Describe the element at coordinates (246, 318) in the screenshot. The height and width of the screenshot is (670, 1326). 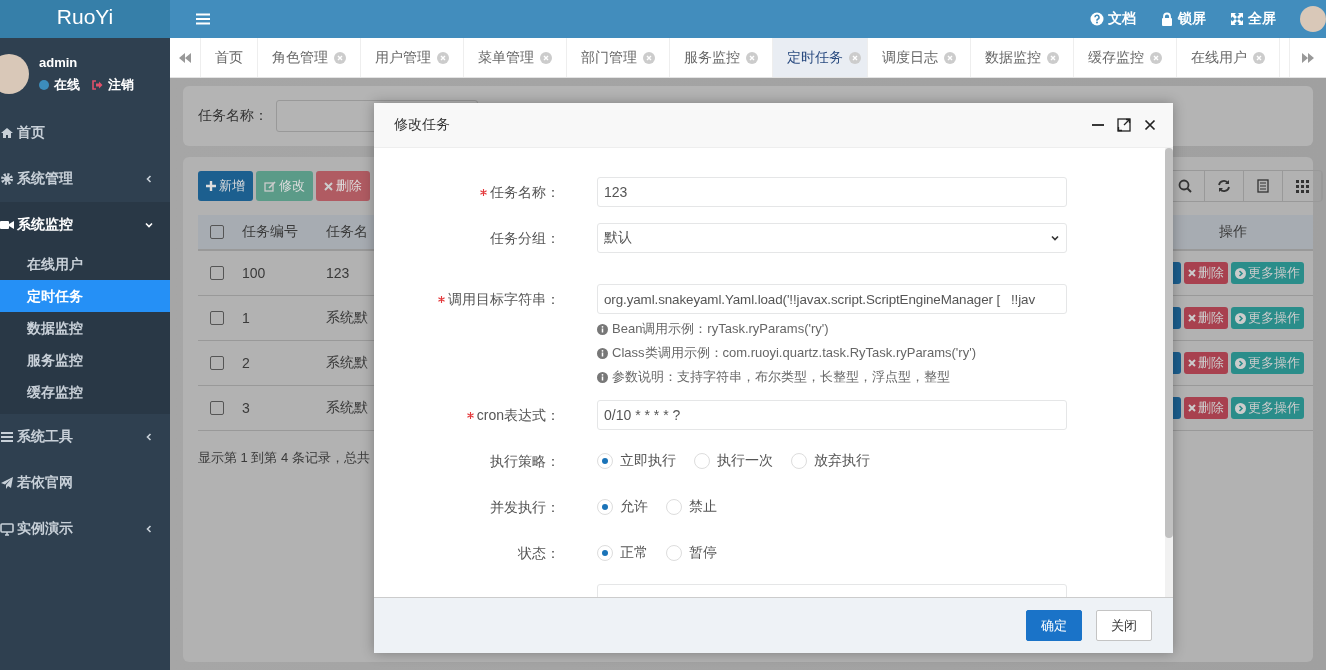
I see `table-cell: 1` at that location.